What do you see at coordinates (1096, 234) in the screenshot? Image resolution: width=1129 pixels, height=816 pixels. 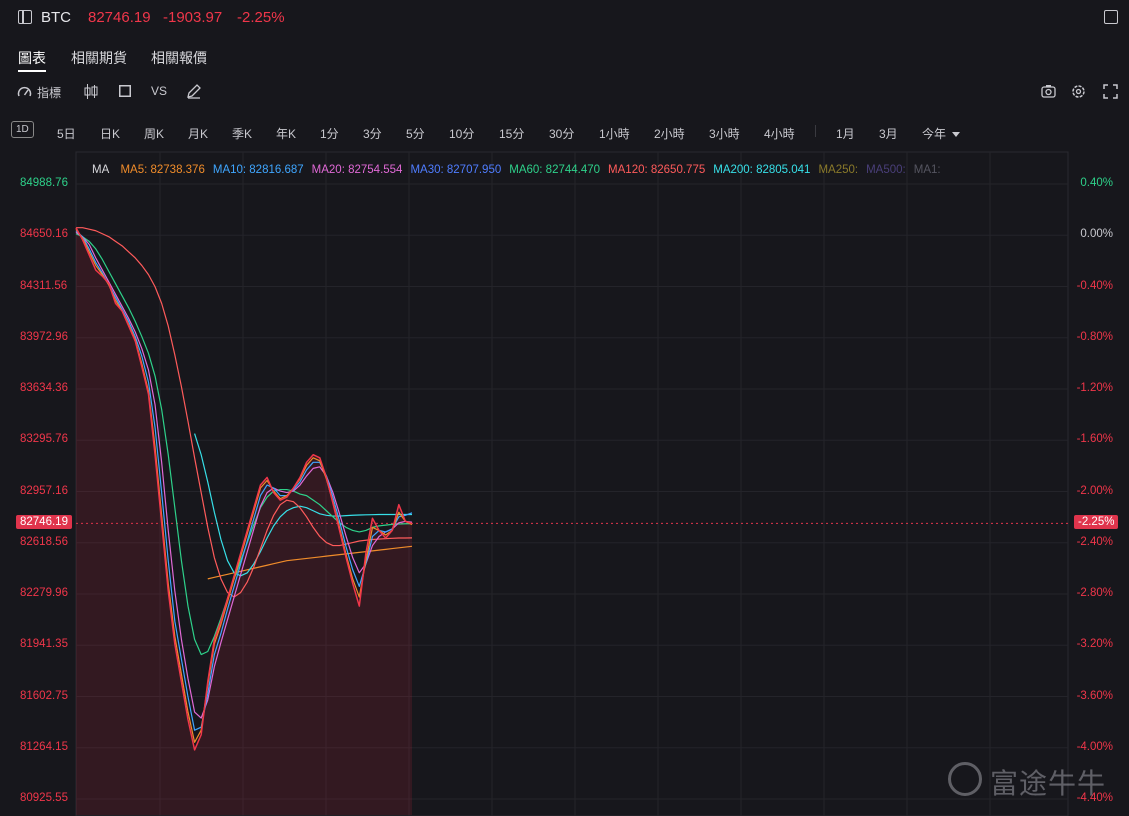 I see `y-tick-label-right: 0.00%` at bounding box center [1096, 234].